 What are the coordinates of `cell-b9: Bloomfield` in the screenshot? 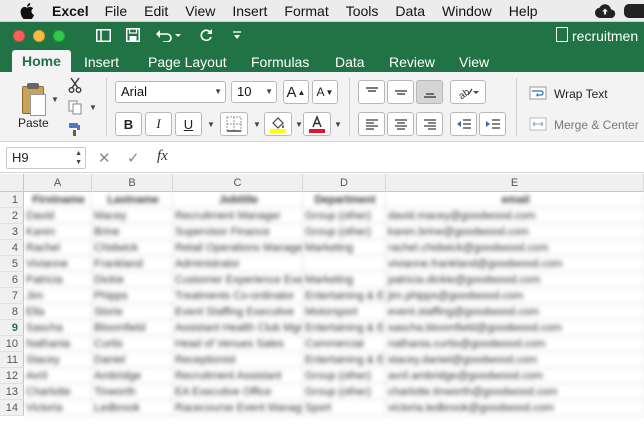 It's located at (132, 328).